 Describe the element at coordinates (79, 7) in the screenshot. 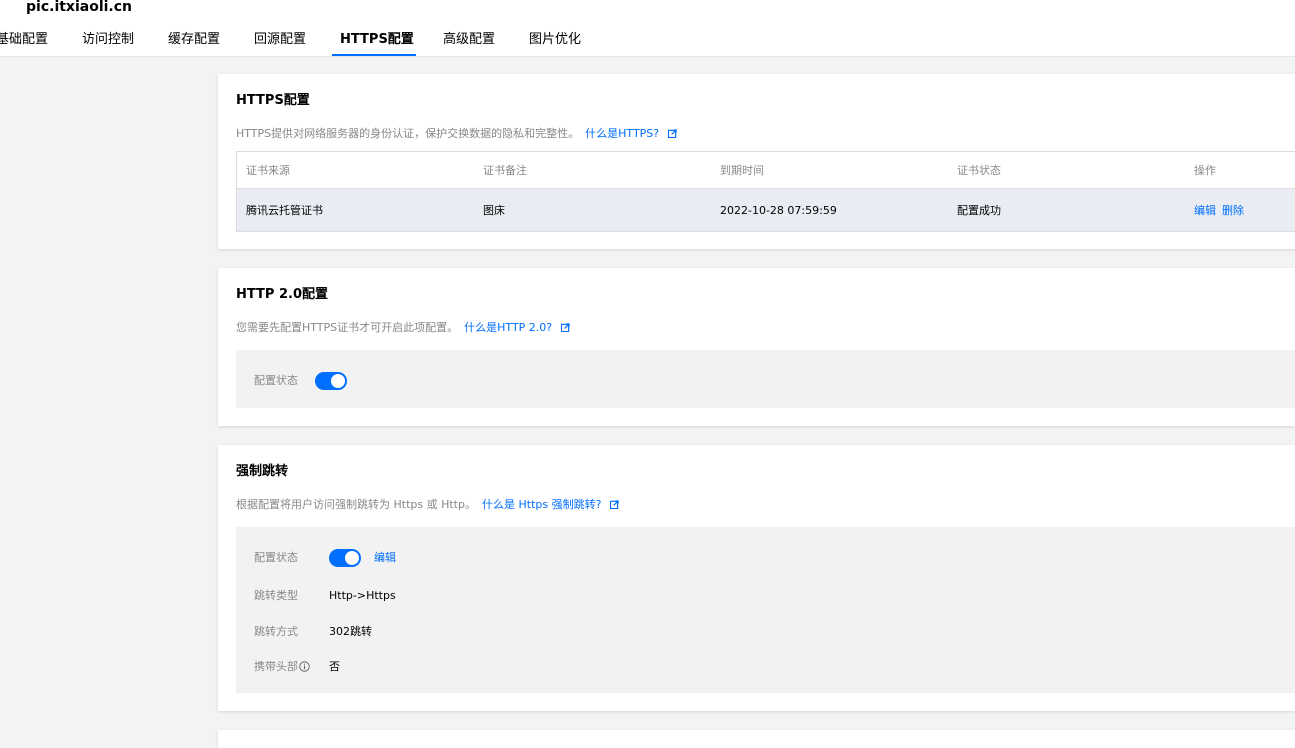

I see `domain-title: pic.itxiaoli.cn` at that location.